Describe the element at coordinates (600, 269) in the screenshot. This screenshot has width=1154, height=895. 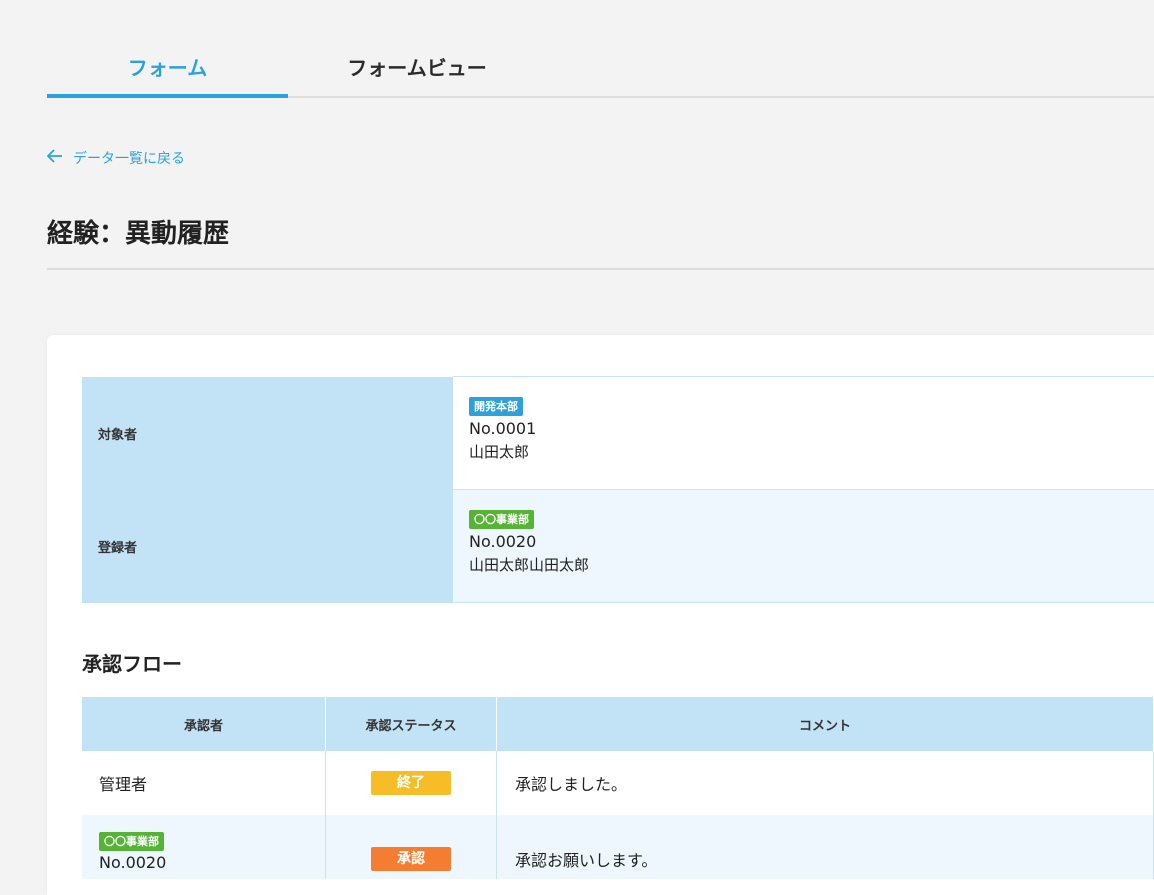
I see `title-divider` at that location.